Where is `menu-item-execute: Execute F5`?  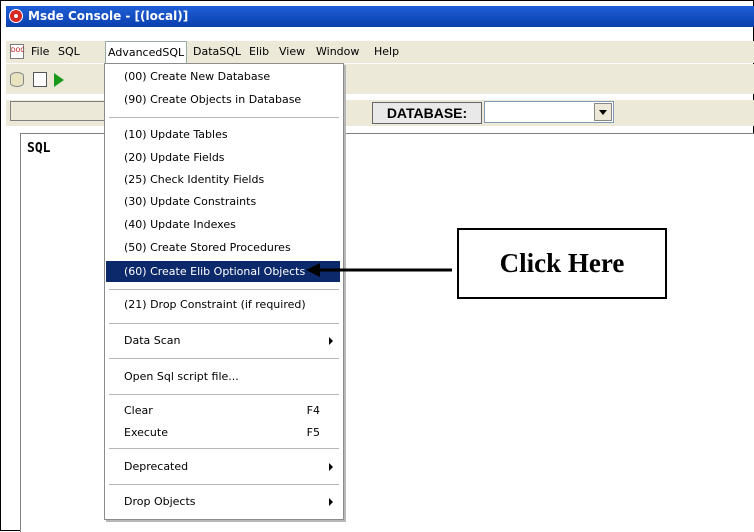 menu-item-execute: Execute F5 is located at coordinates (223, 432).